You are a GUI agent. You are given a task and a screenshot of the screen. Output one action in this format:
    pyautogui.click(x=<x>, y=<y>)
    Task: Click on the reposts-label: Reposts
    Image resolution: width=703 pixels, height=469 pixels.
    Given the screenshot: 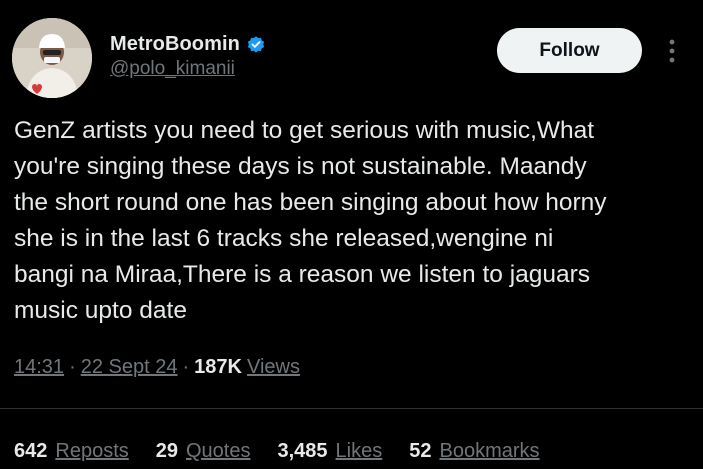 What is the action you would take?
    pyautogui.click(x=91, y=451)
    